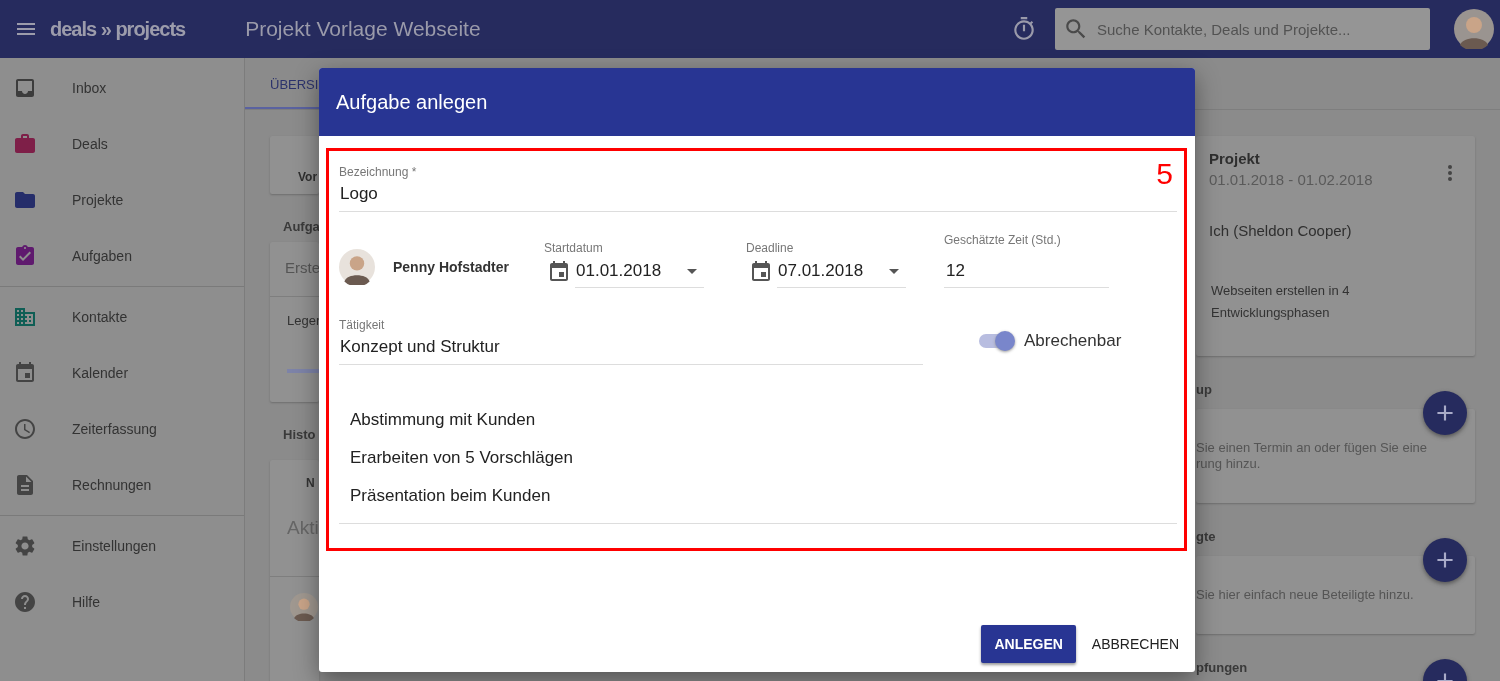 The width and height of the screenshot is (1500, 681). I want to click on section-heading: gte, so click(1206, 537).